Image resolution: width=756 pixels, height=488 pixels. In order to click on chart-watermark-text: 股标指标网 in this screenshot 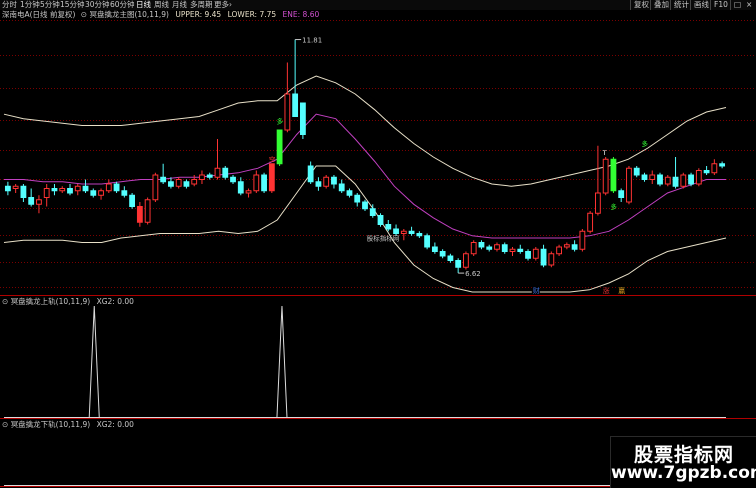, I will do `click(383, 237)`.